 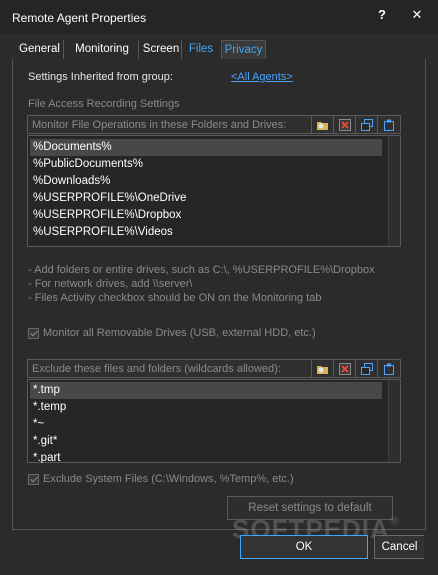 What do you see at coordinates (243, 49) in the screenshot?
I see `tab-privacy: Privacy` at bounding box center [243, 49].